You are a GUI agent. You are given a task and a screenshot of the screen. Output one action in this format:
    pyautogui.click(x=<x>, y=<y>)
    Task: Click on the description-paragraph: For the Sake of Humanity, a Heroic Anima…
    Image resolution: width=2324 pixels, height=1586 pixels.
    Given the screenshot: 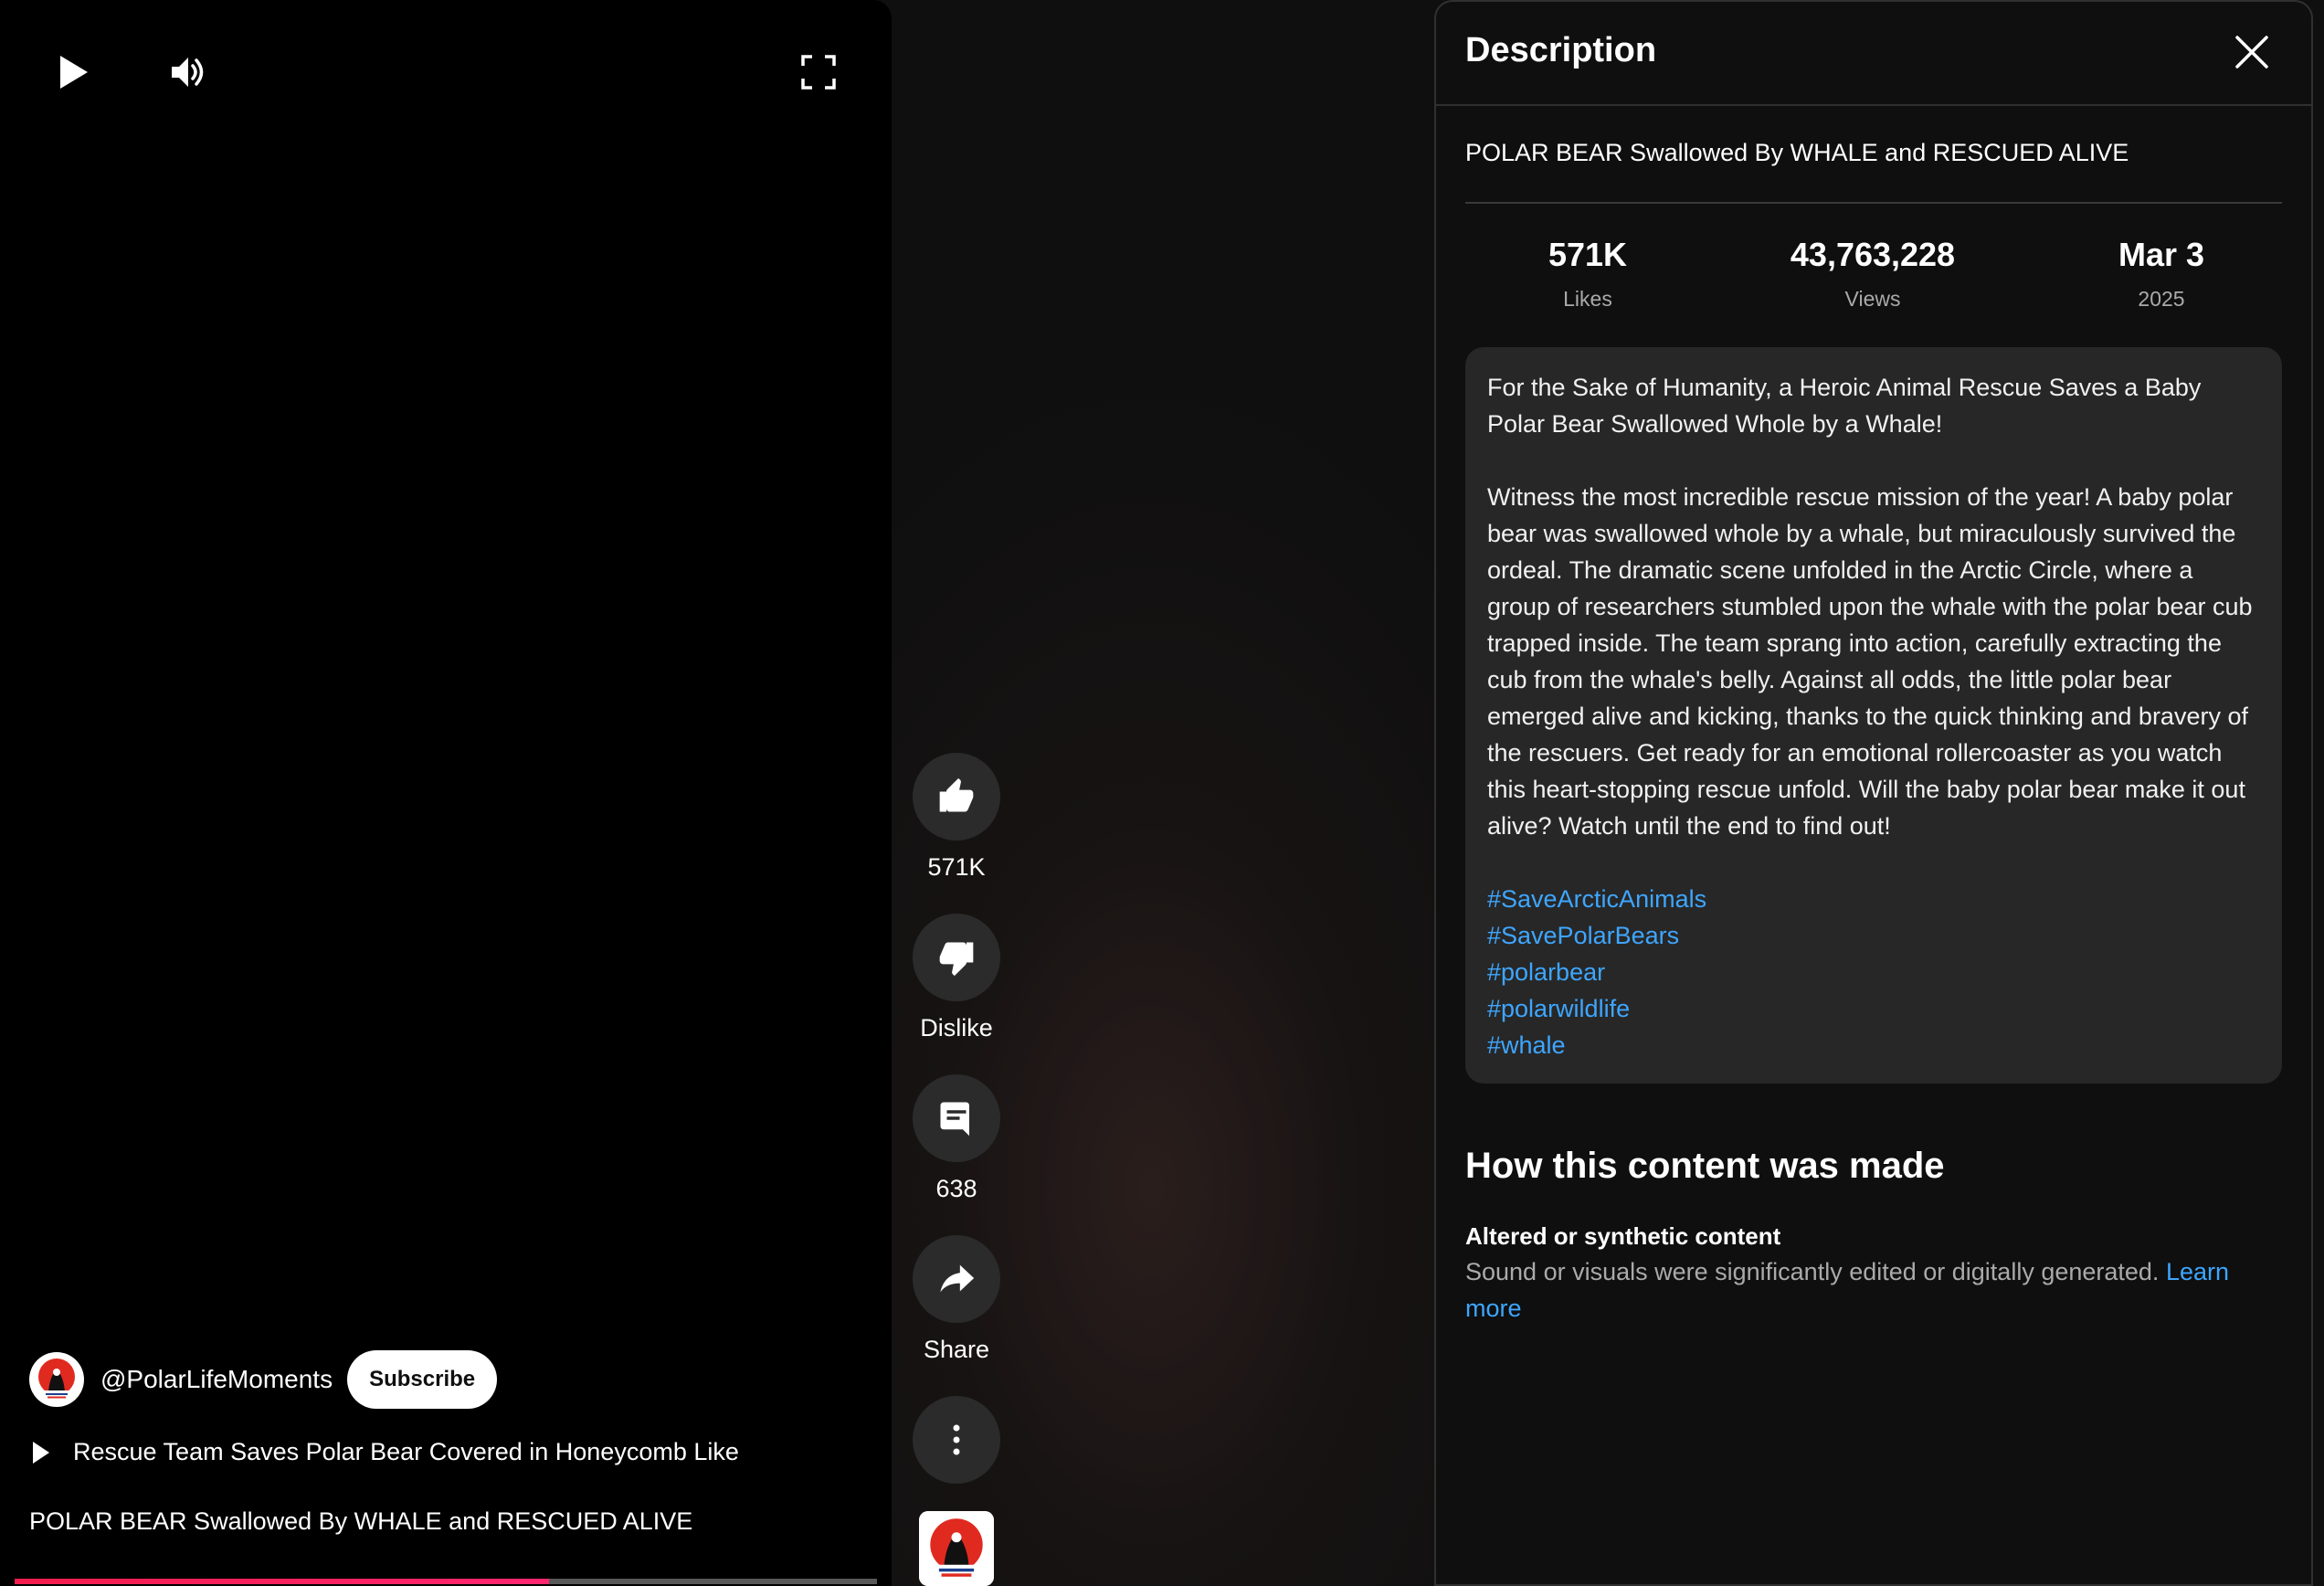 What is the action you would take?
    pyautogui.click(x=1844, y=406)
    